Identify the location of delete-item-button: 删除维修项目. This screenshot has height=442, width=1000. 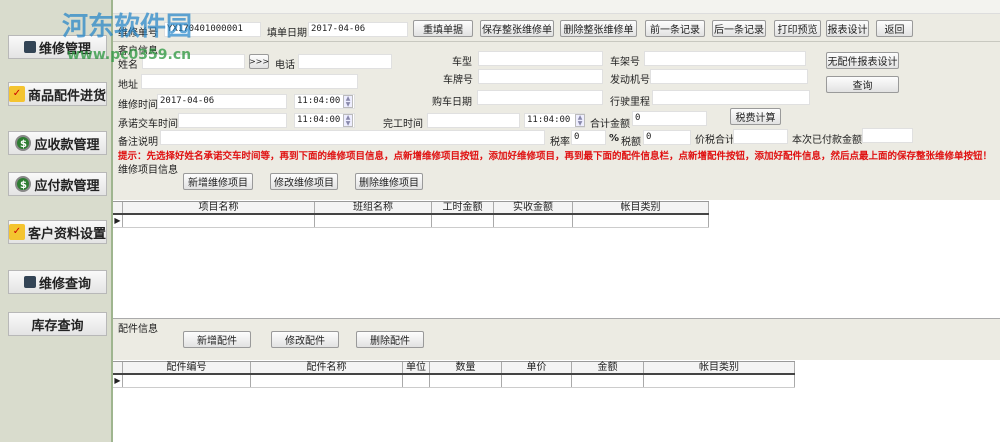
(389, 181).